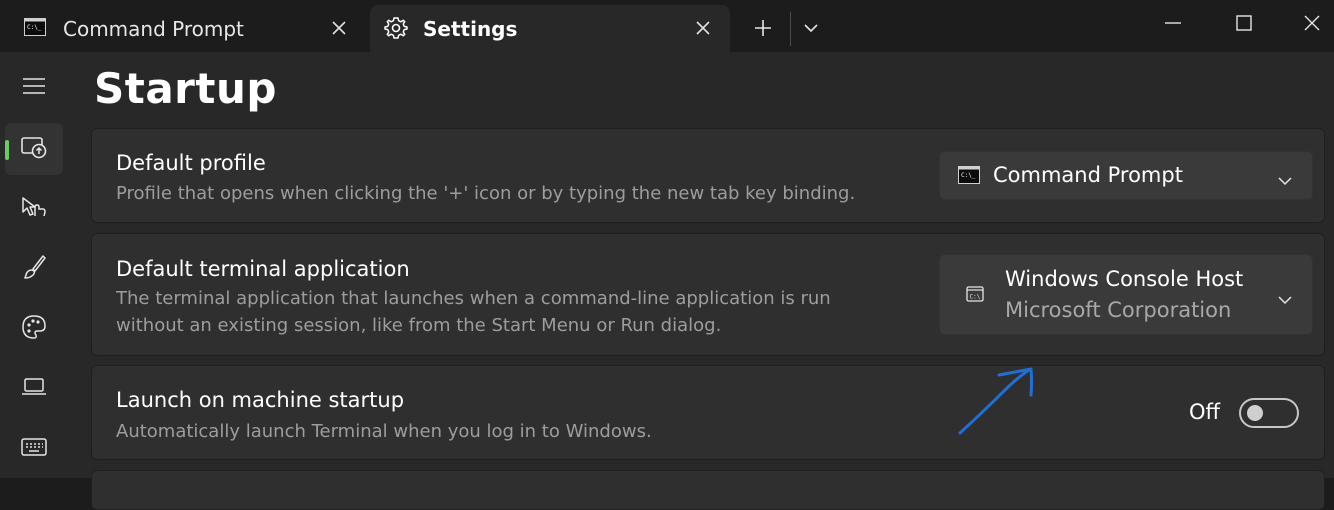 This screenshot has height=510, width=1334. Describe the element at coordinates (470, 29) in the screenshot. I see `tab-label: Settings` at that location.